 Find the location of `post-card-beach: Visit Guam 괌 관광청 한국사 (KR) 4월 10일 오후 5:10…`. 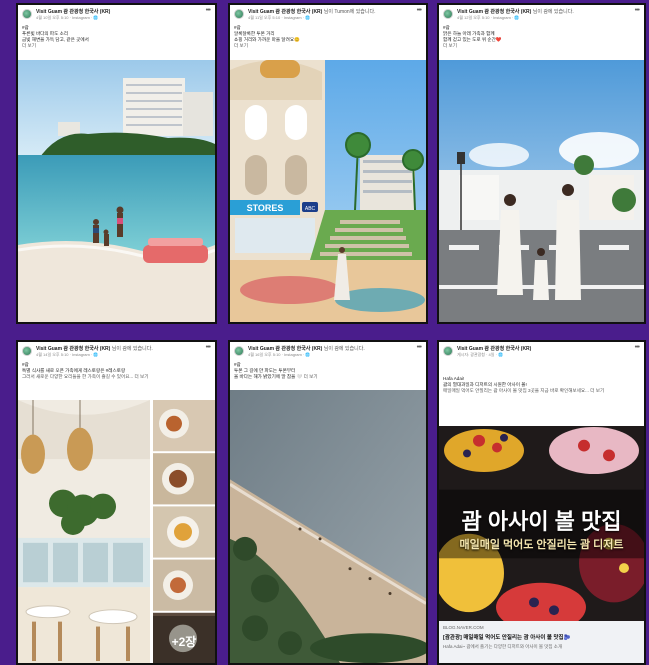

post-card-beach: Visit Guam 괌 관광청 한국사 (KR) 4월 10일 오후 5:10… is located at coordinates (116, 163).